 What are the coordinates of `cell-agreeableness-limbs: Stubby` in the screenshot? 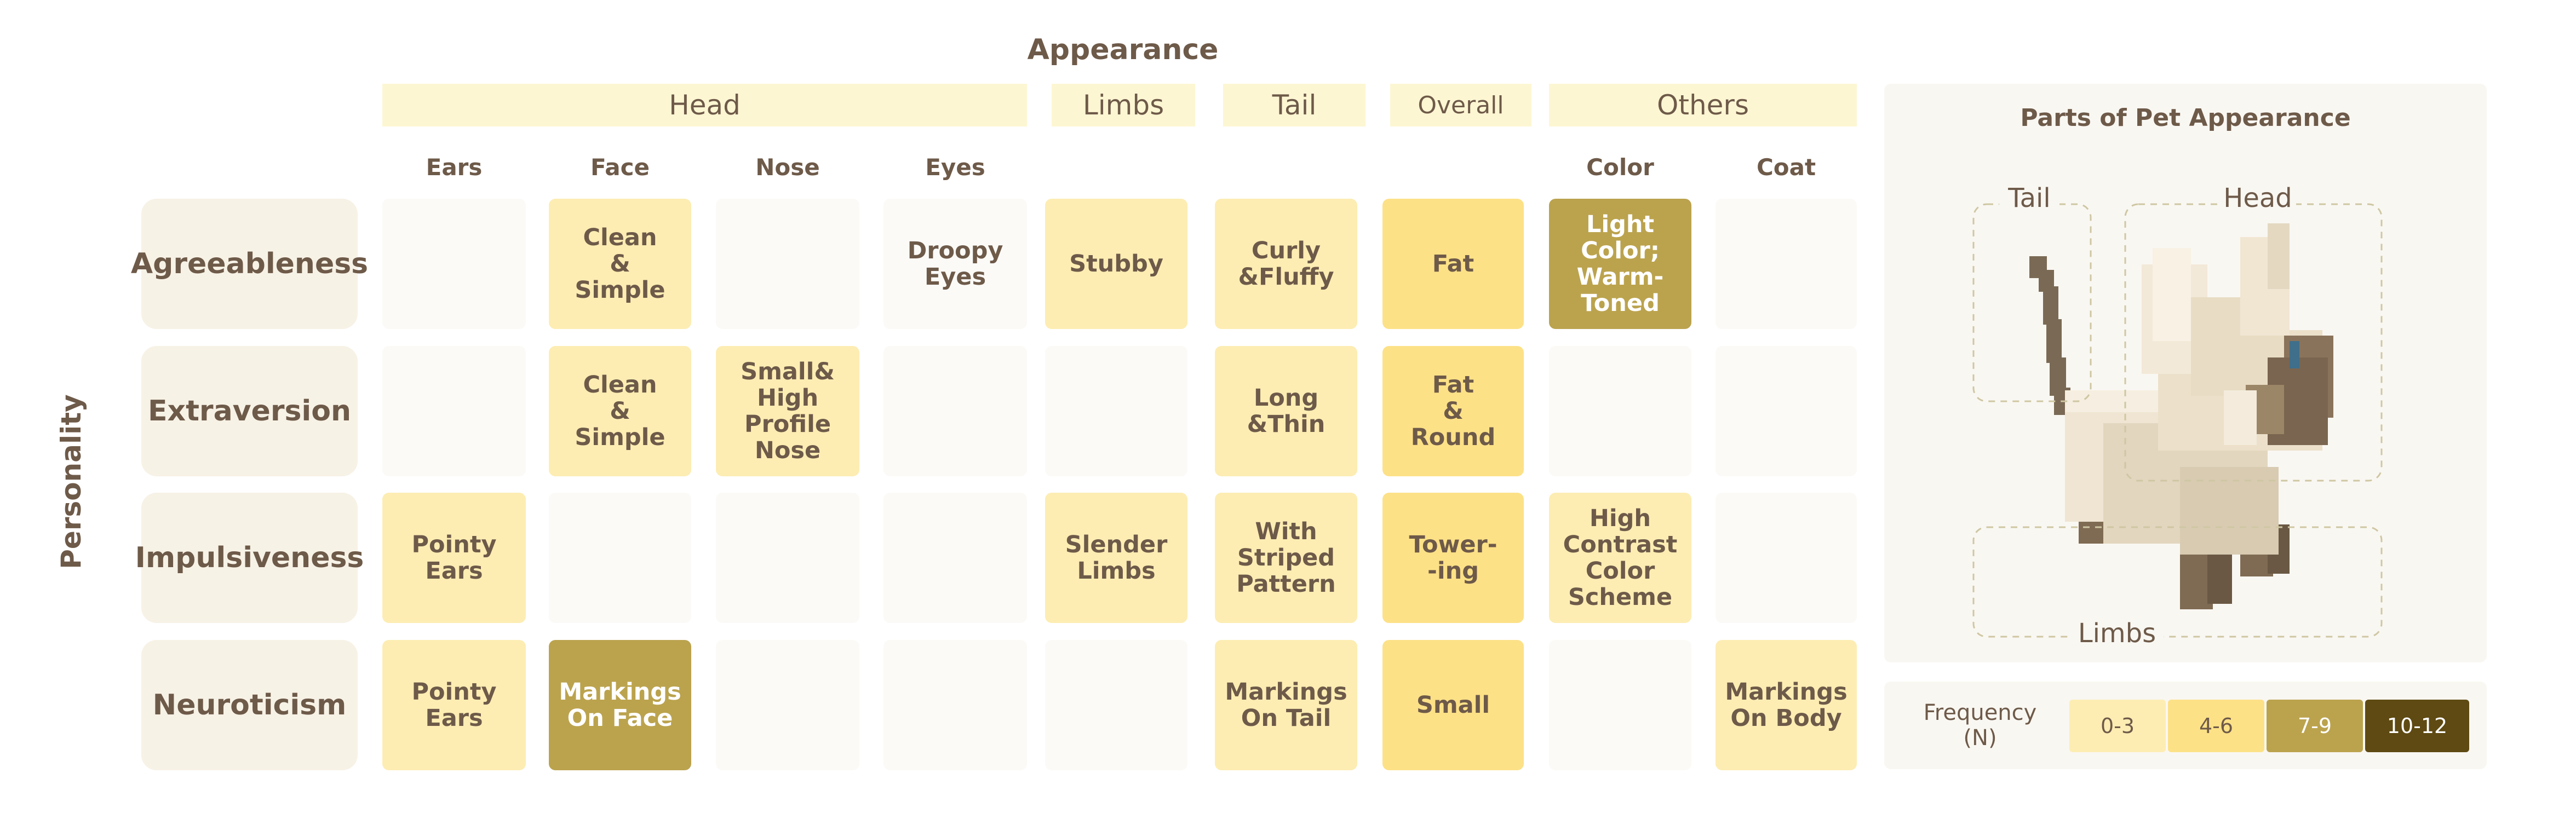 It's located at (1116, 264).